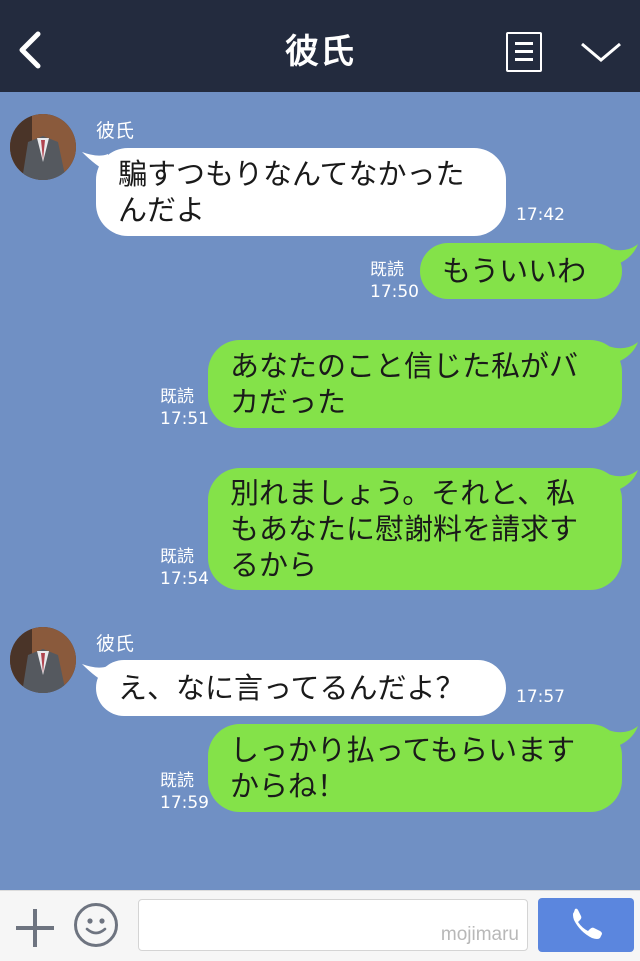 This screenshot has height=961, width=640. I want to click on message-bubble: え、なに言ってるんだよ？, so click(301, 688).